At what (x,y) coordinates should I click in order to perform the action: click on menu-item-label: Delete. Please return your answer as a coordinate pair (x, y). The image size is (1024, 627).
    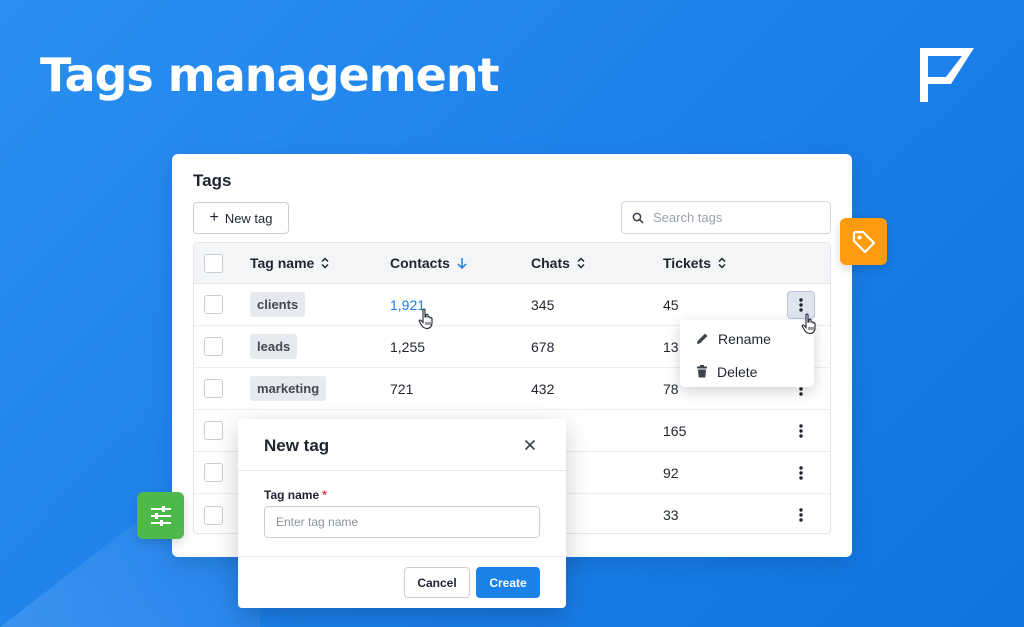
    Looking at the image, I should click on (737, 371).